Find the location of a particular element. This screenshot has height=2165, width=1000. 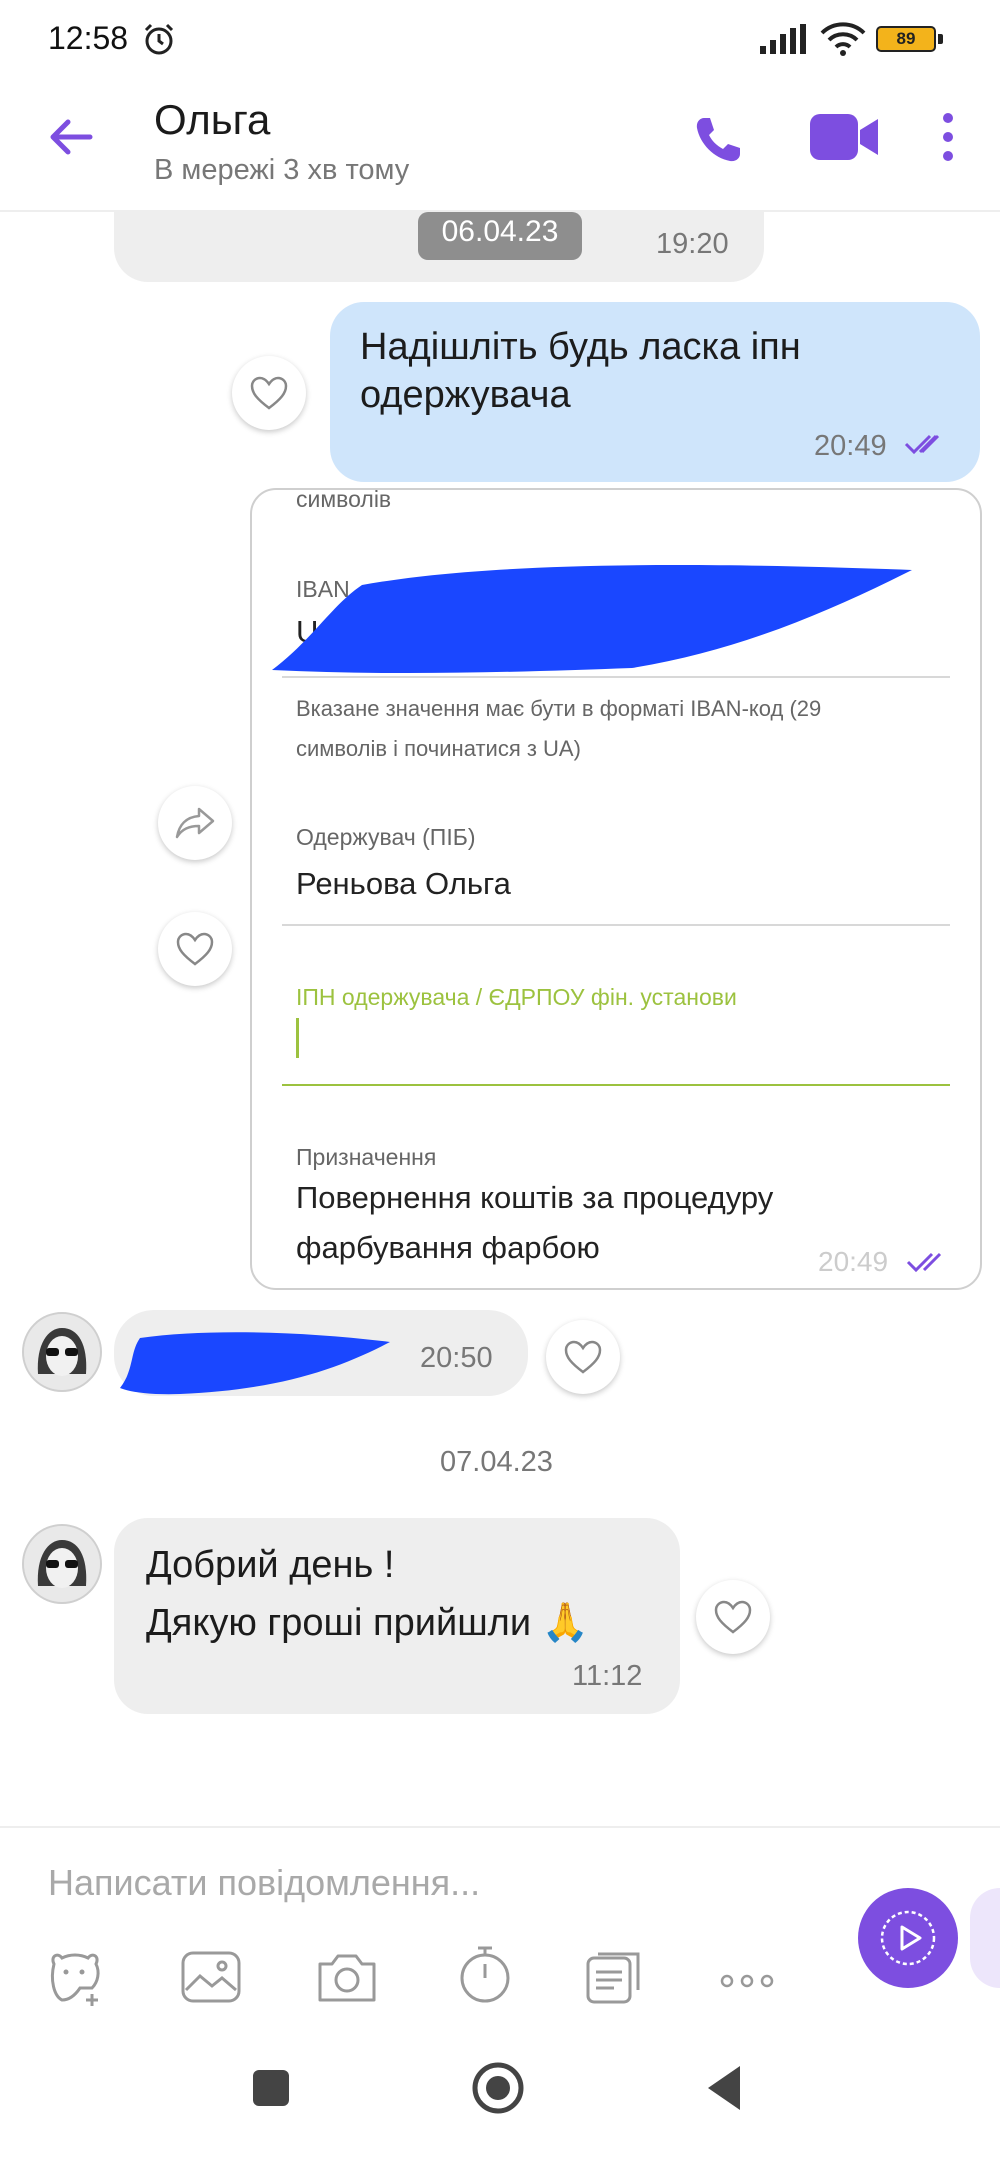

play-circle-icon is located at coordinates (908, 1938).